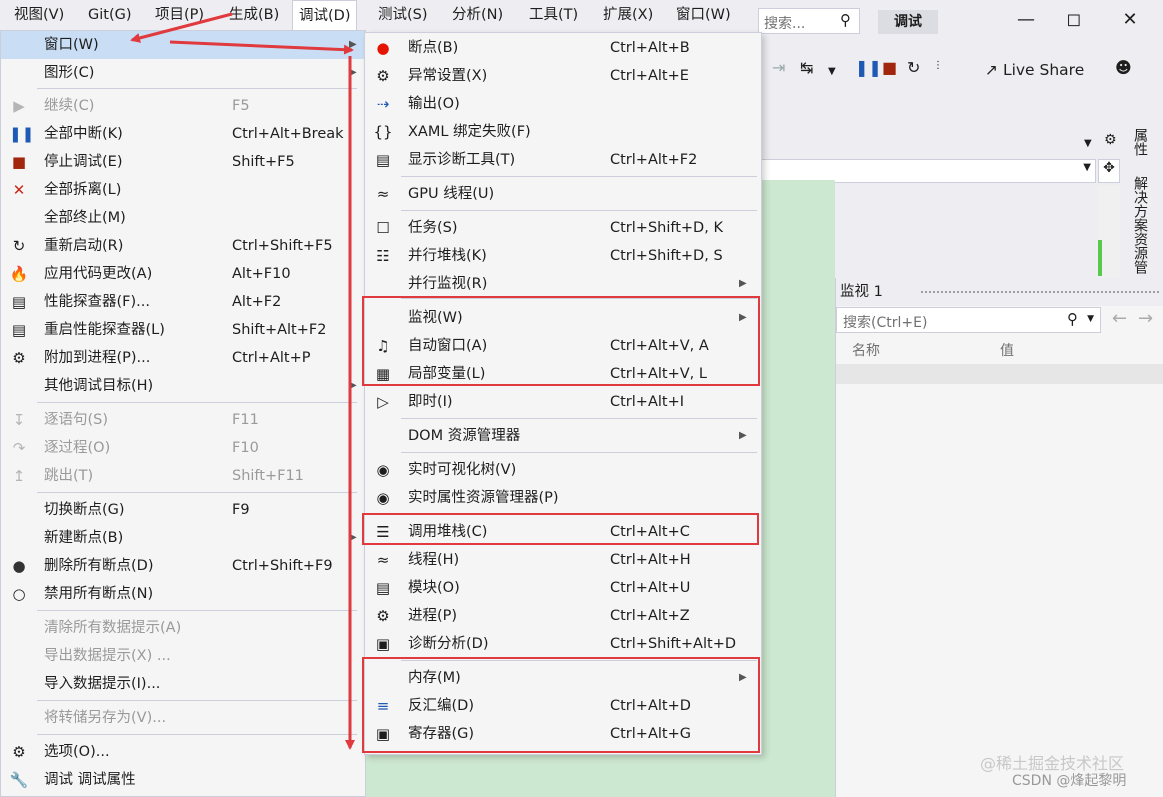 The height and width of the screenshot is (797, 1163). Describe the element at coordinates (261, 47) in the screenshot. I see `arrow-to-submenu` at that location.